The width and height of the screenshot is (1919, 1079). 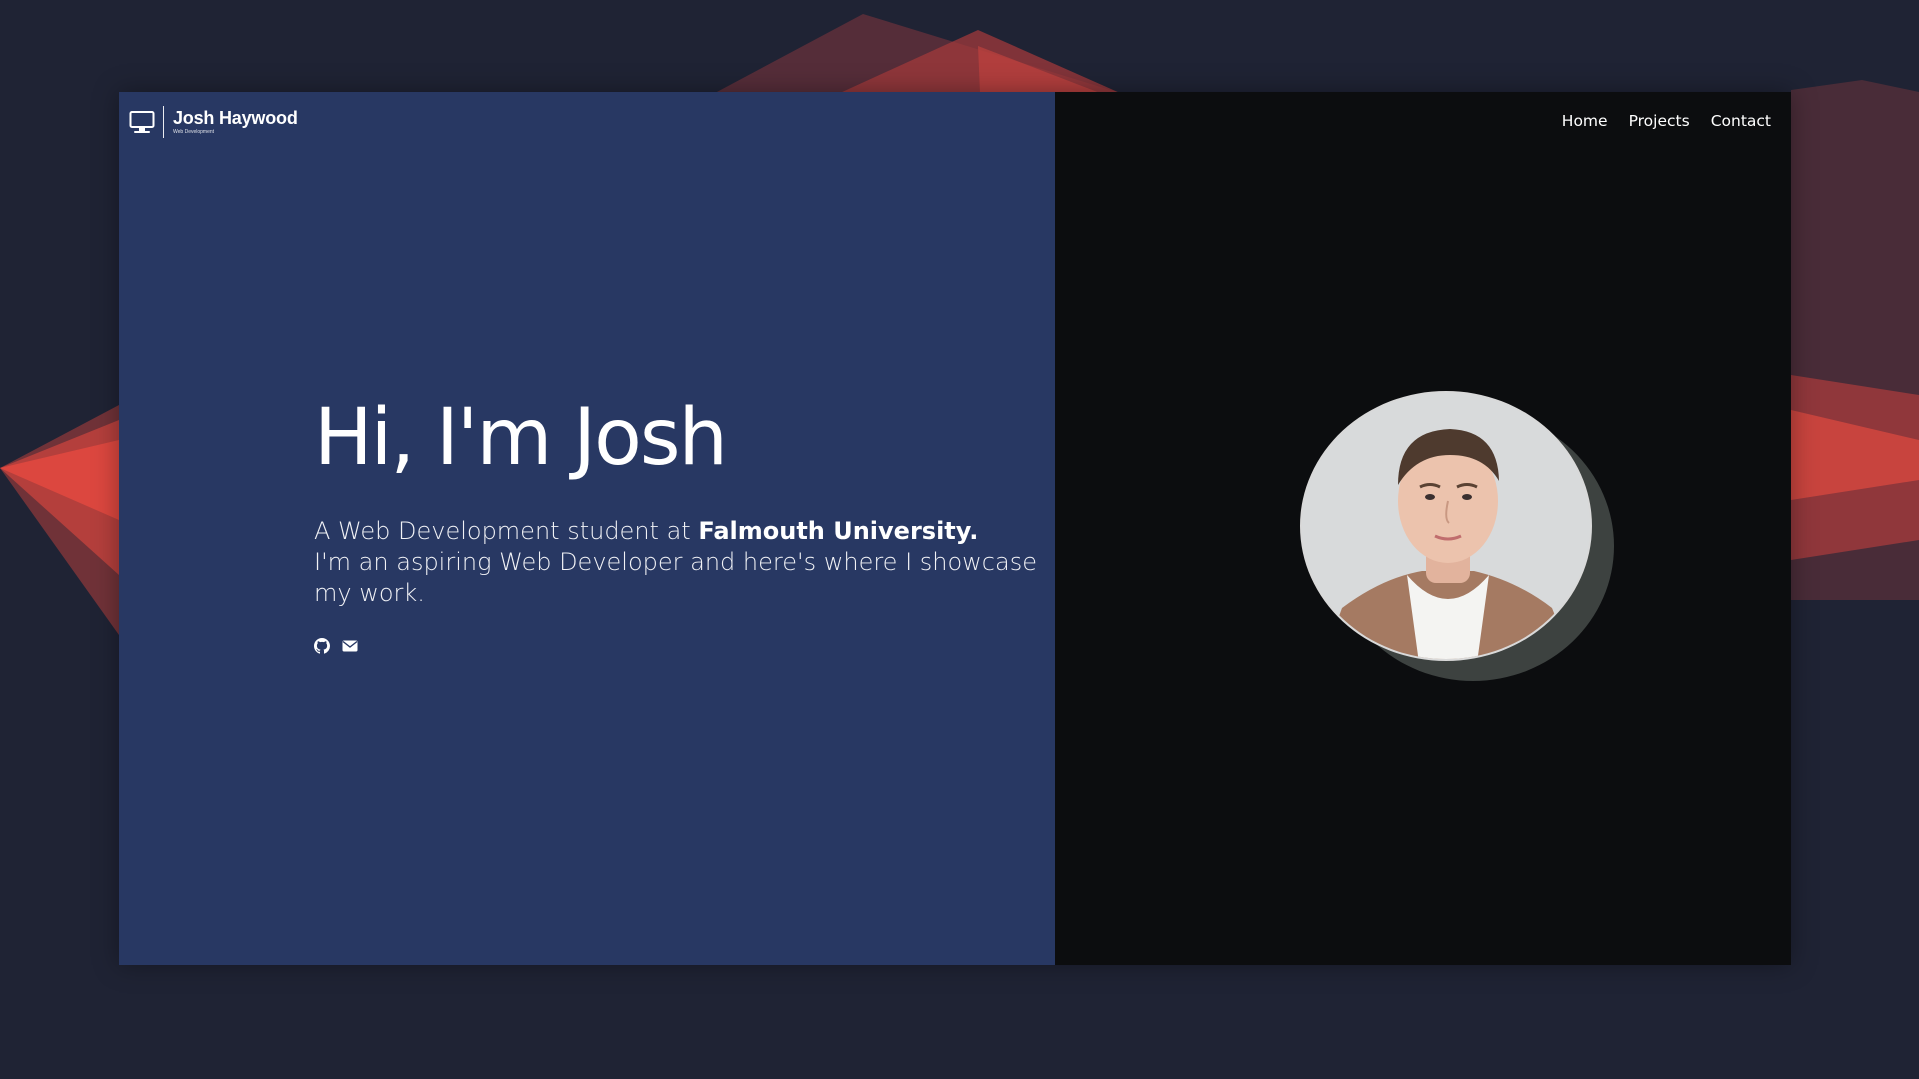 I want to click on email-icon, so click(x=350, y=648).